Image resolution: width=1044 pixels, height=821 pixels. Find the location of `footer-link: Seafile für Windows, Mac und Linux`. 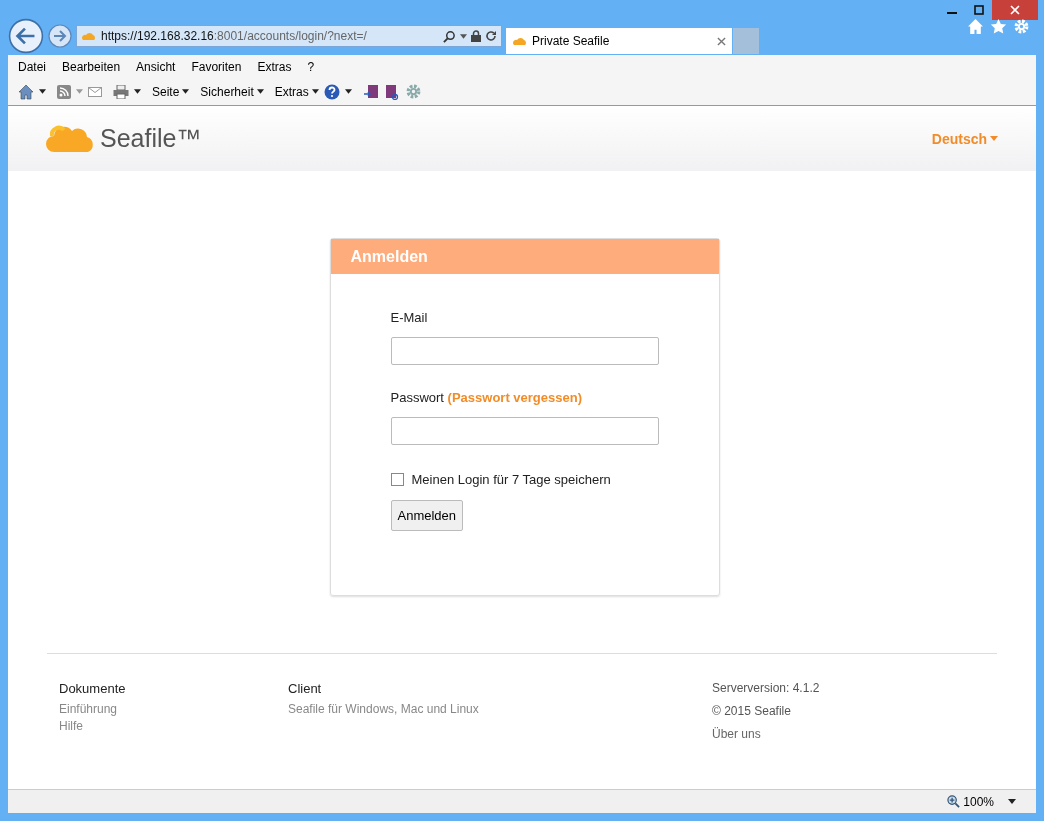

footer-link: Seafile für Windows, Mac und Linux is located at coordinates (494, 709).